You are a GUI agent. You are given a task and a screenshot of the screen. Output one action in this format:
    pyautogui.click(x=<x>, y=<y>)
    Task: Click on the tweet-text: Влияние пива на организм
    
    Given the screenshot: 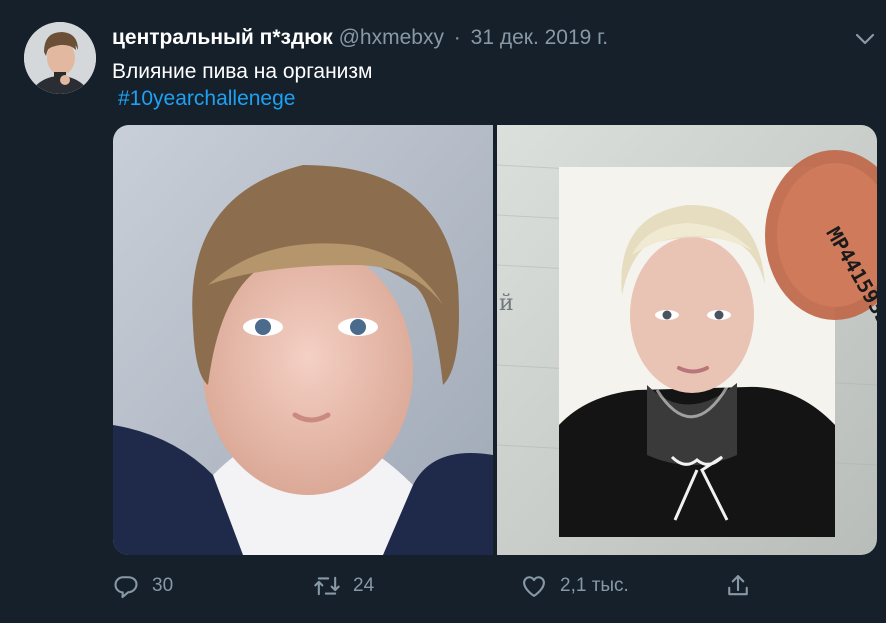 What is the action you would take?
    pyautogui.click(x=242, y=71)
    